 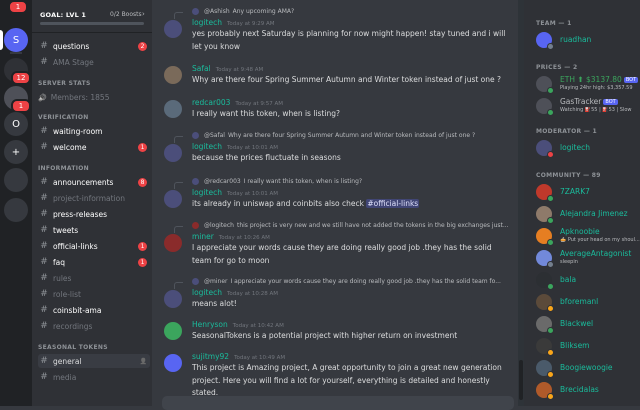 What do you see at coordinates (63, 168) in the screenshot?
I see `category-information: INFORMATION` at bounding box center [63, 168].